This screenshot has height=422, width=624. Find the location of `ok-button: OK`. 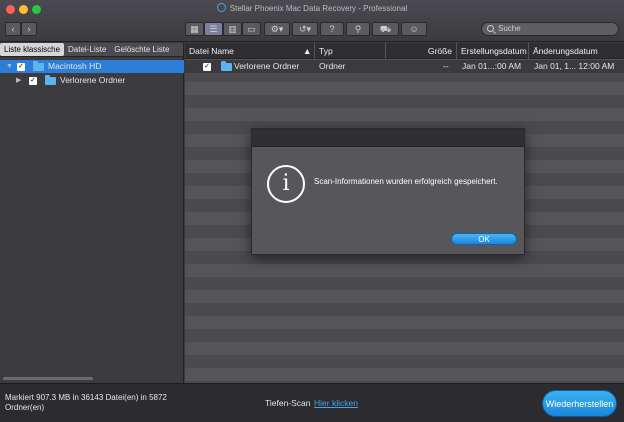

ok-button: OK is located at coordinates (484, 239).